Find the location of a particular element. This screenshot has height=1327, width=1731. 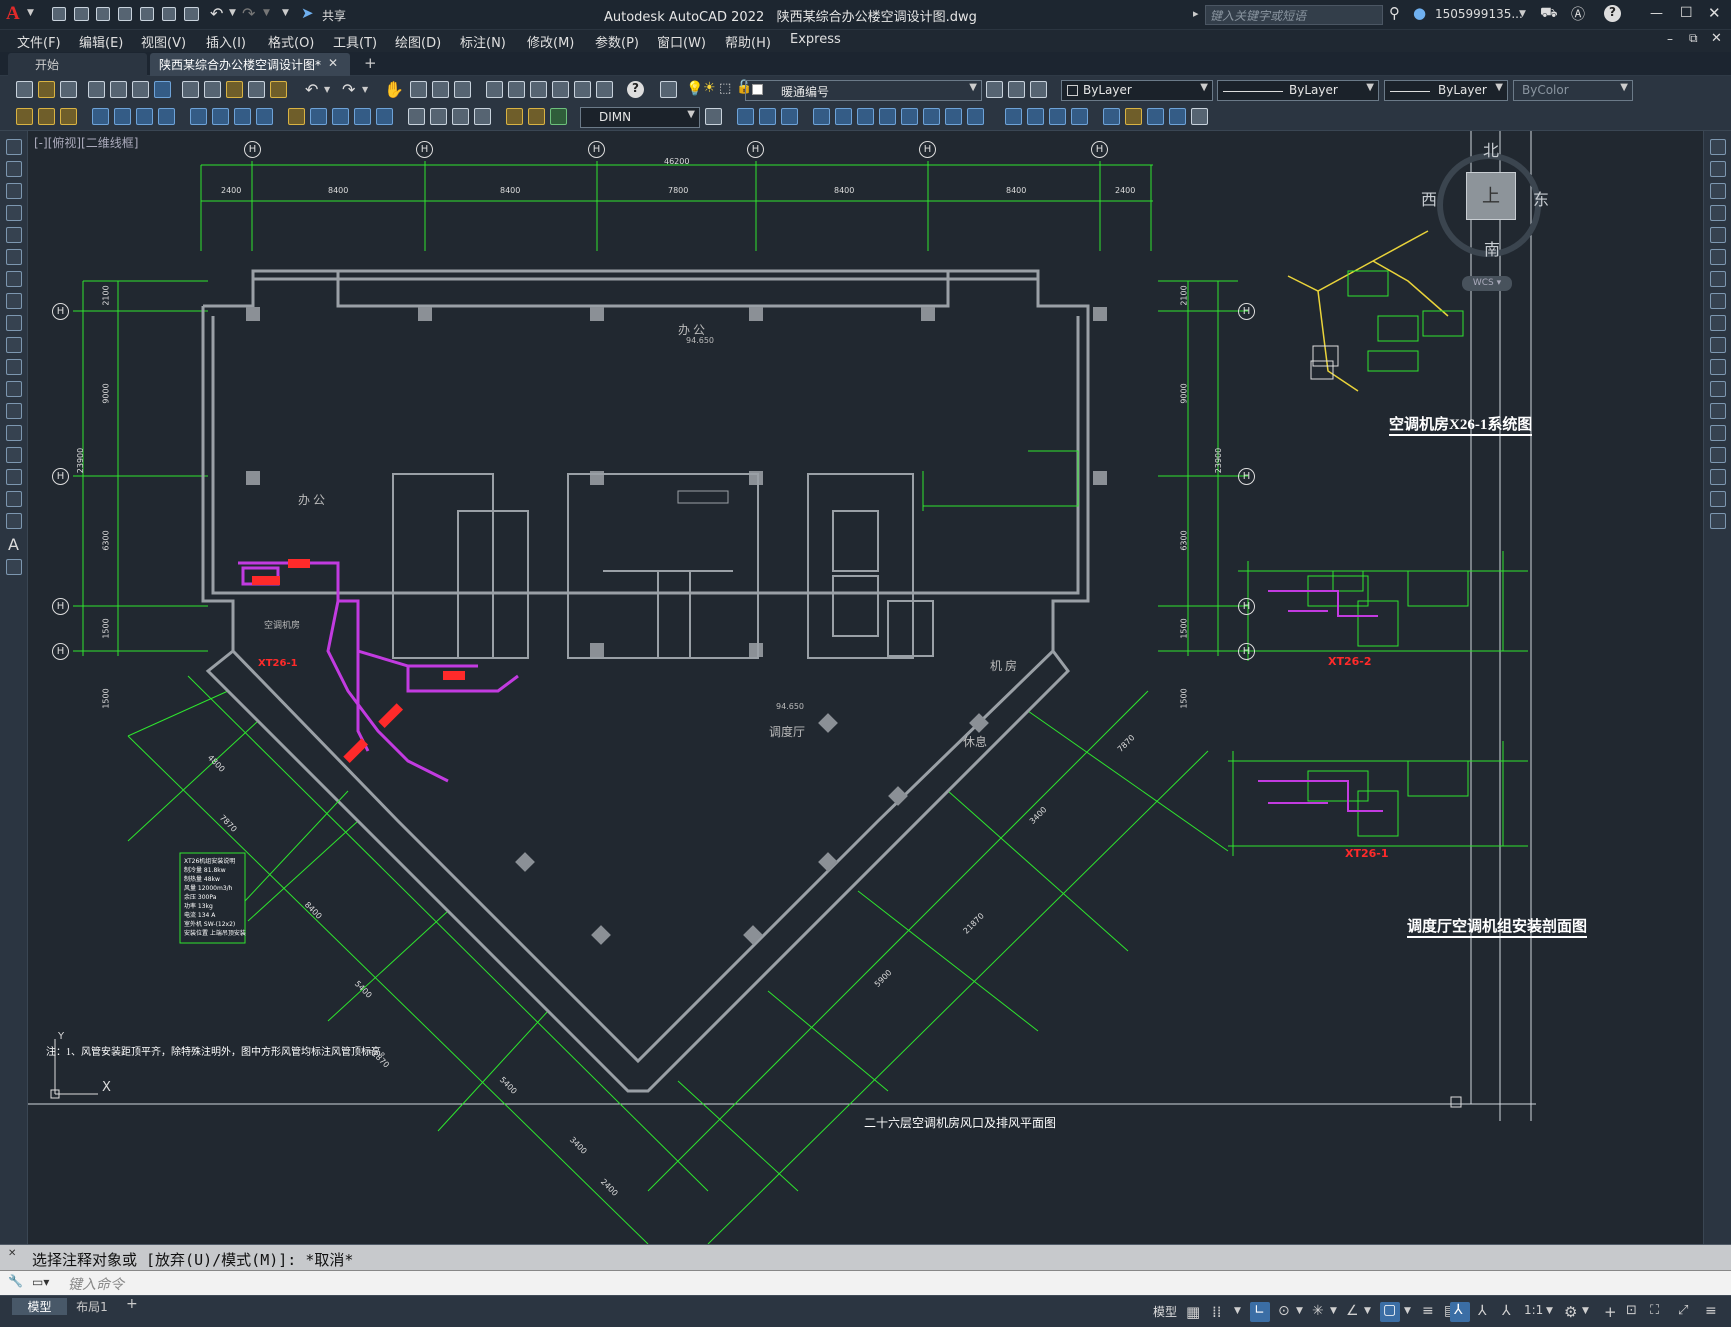

redo-dropdown-icon: ▼ is located at coordinates (365, 89).